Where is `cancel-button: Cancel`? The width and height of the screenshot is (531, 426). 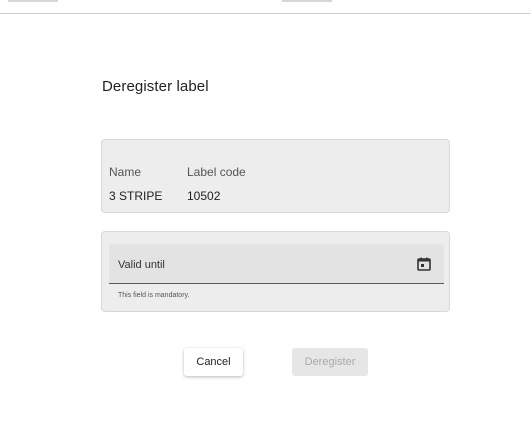 cancel-button: Cancel is located at coordinates (213, 362).